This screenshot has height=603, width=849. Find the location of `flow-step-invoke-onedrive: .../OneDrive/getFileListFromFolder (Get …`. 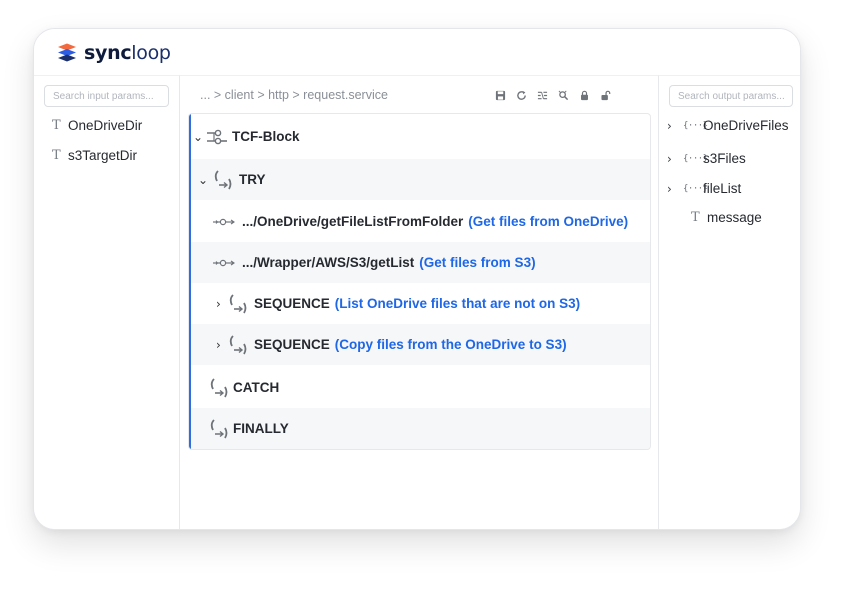

flow-step-invoke-onedrive: .../OneDrive/getFileListFromFolder (Get … is located at coordinates (420, 221).